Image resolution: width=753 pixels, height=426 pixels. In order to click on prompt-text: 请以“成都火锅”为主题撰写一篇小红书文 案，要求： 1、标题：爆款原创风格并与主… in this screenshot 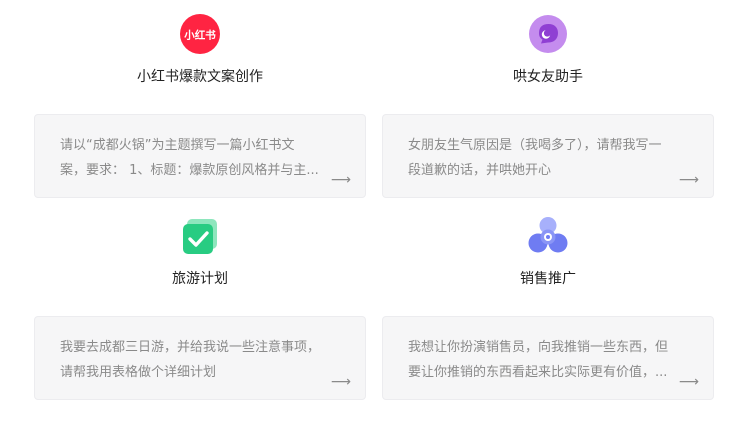, I will do `click(203, 158)`.